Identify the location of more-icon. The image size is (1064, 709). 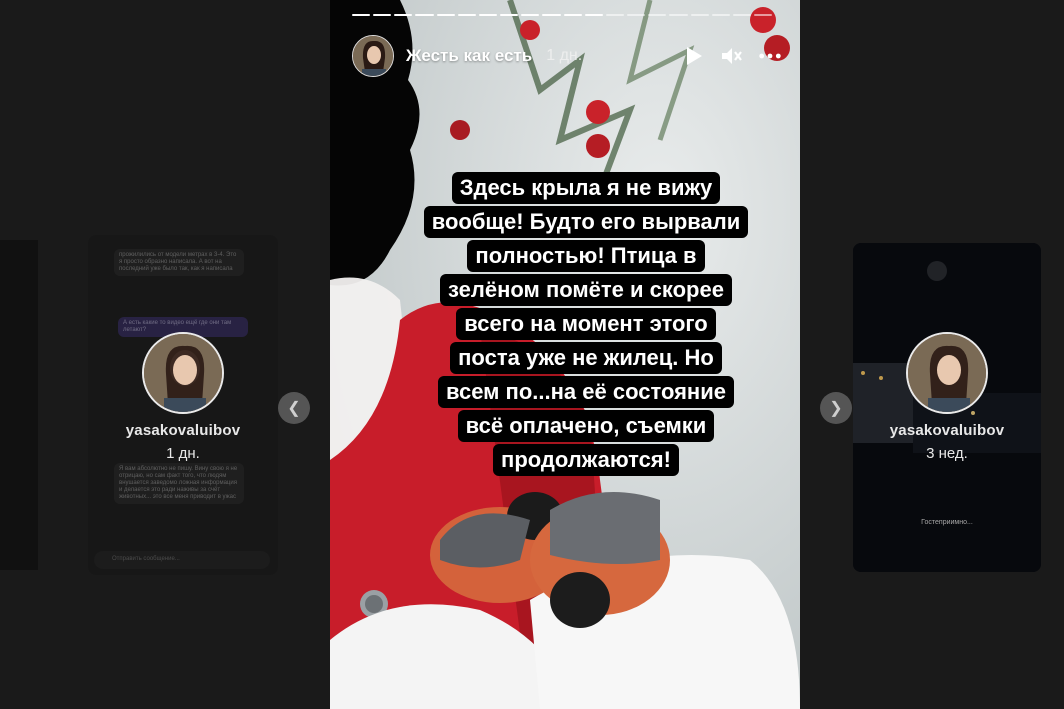
(770, 56).